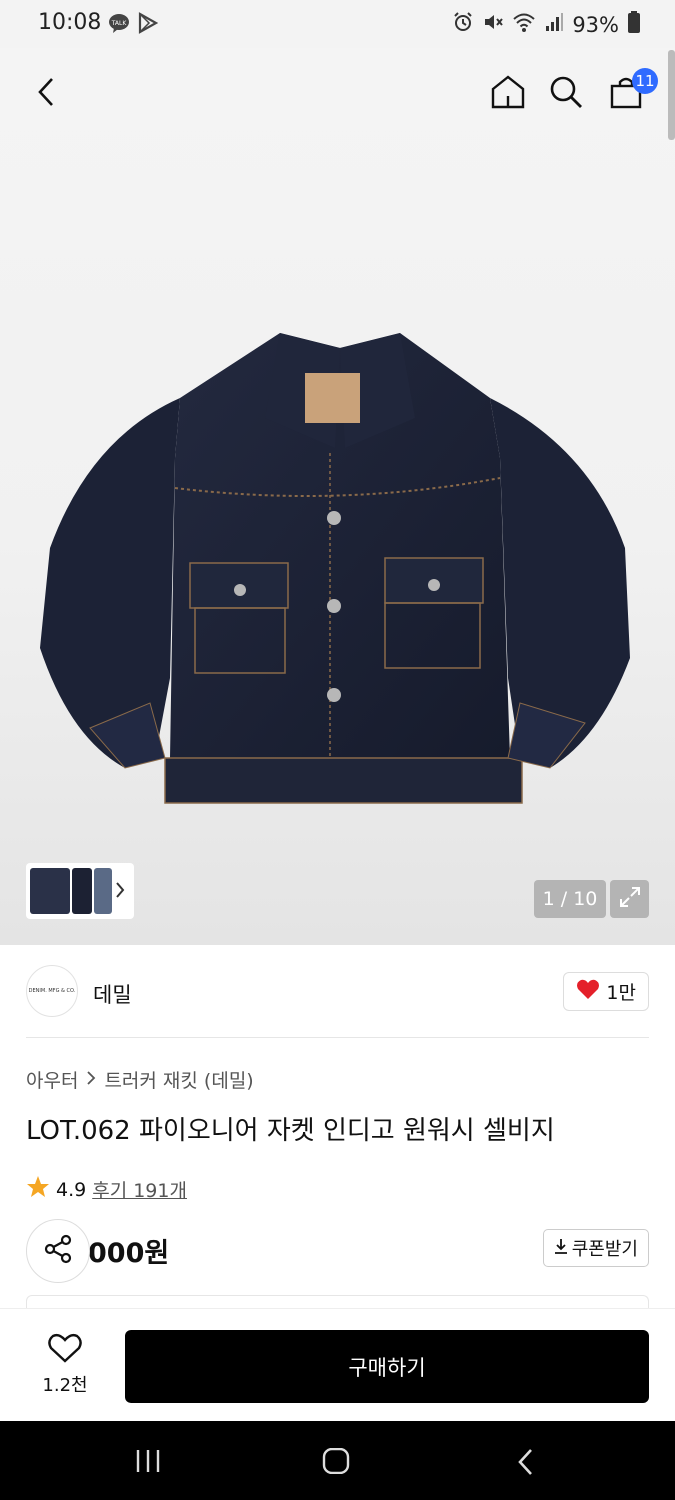 The width and height of the screenshot is (675, 1500). Describe the element at coordinates (139, 1189) in the screenshot. I see `review-count-link: 후기 191개` at that location.